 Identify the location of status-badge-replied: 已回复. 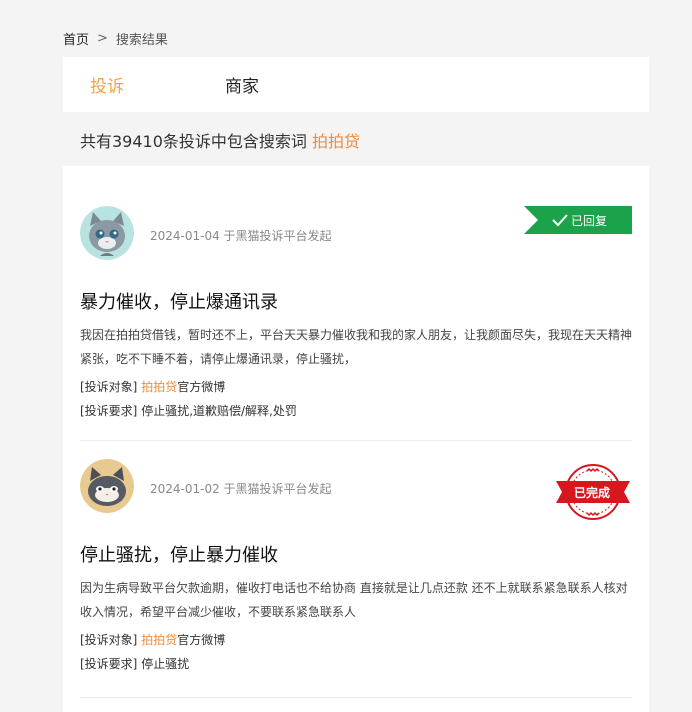
(578, 220).